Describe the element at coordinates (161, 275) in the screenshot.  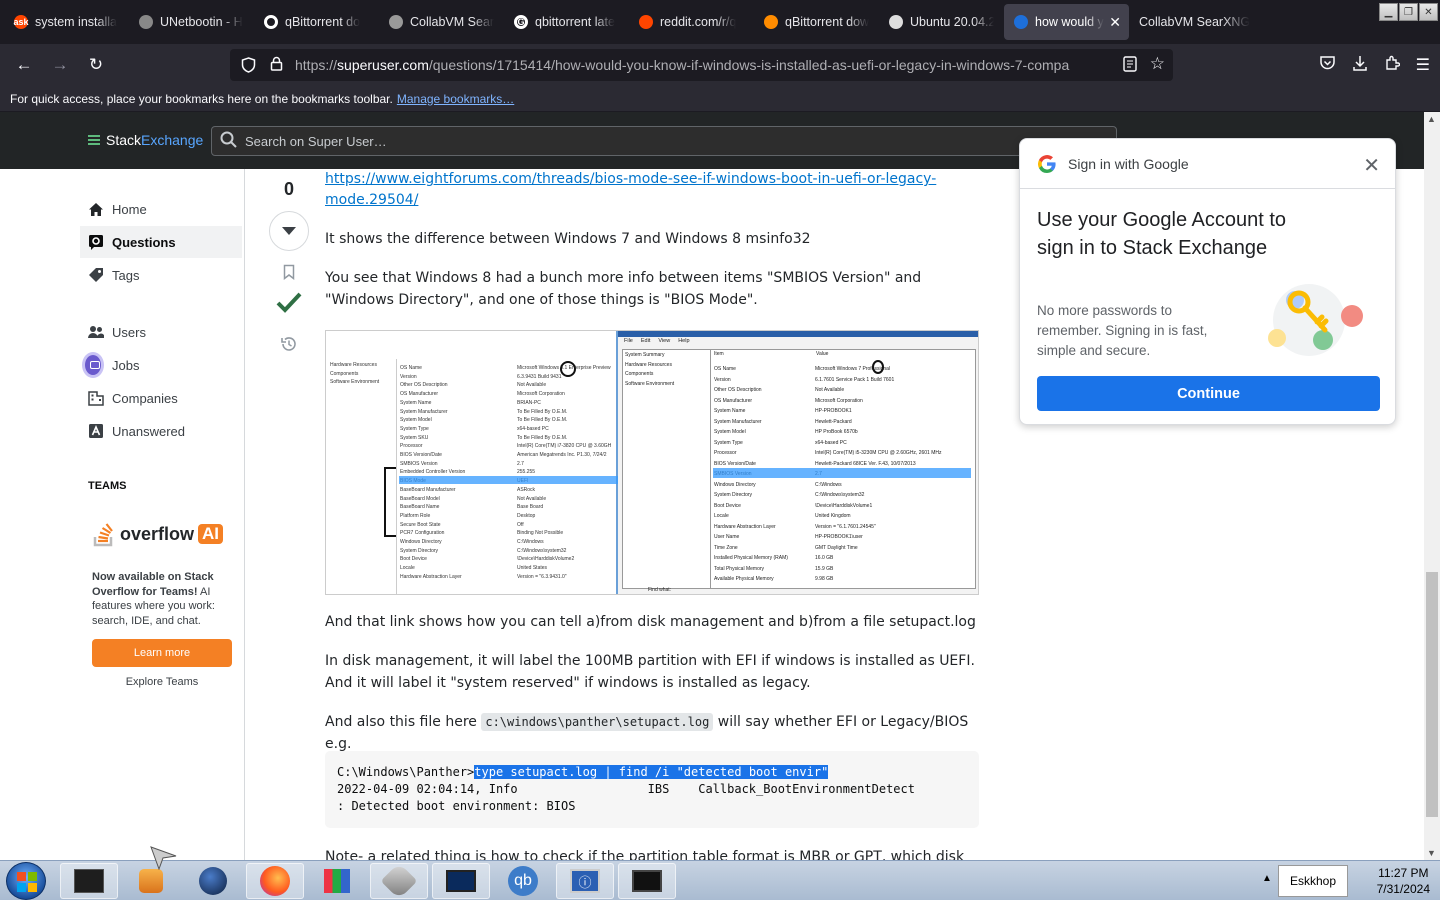
I see `sidebar-item-tags: Tags` at that location.